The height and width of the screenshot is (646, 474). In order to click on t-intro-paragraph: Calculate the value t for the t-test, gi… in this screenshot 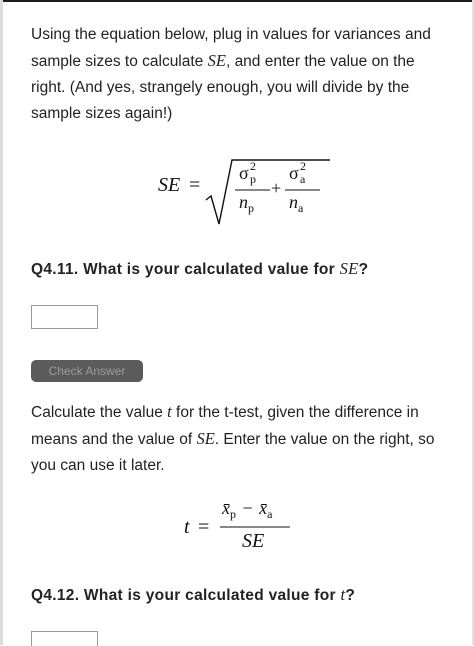, I will do `click(241, 439)`.